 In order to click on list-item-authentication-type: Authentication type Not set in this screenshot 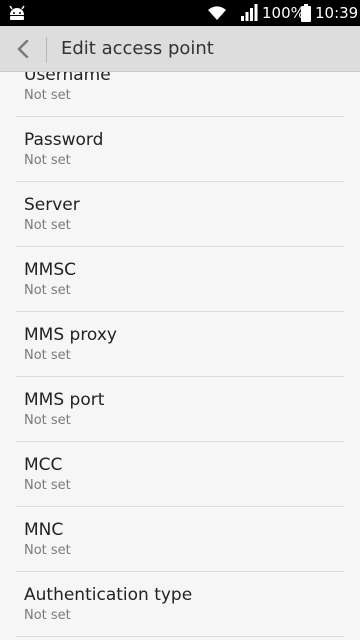, I will do `click(180, 604)`.